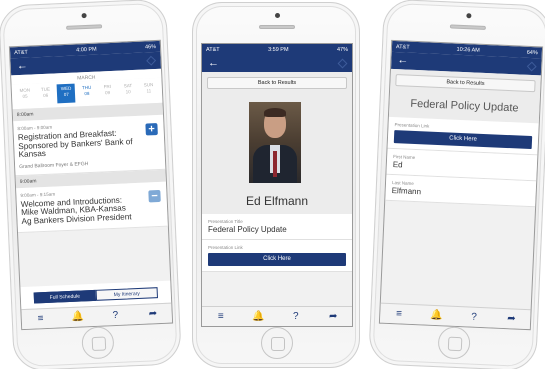 The image size is (545, 369). What do you see at coordinates (154, 196) in the screenshot?
I see `remove-from-itinerary-button: −` at bounding box center [154, 196].